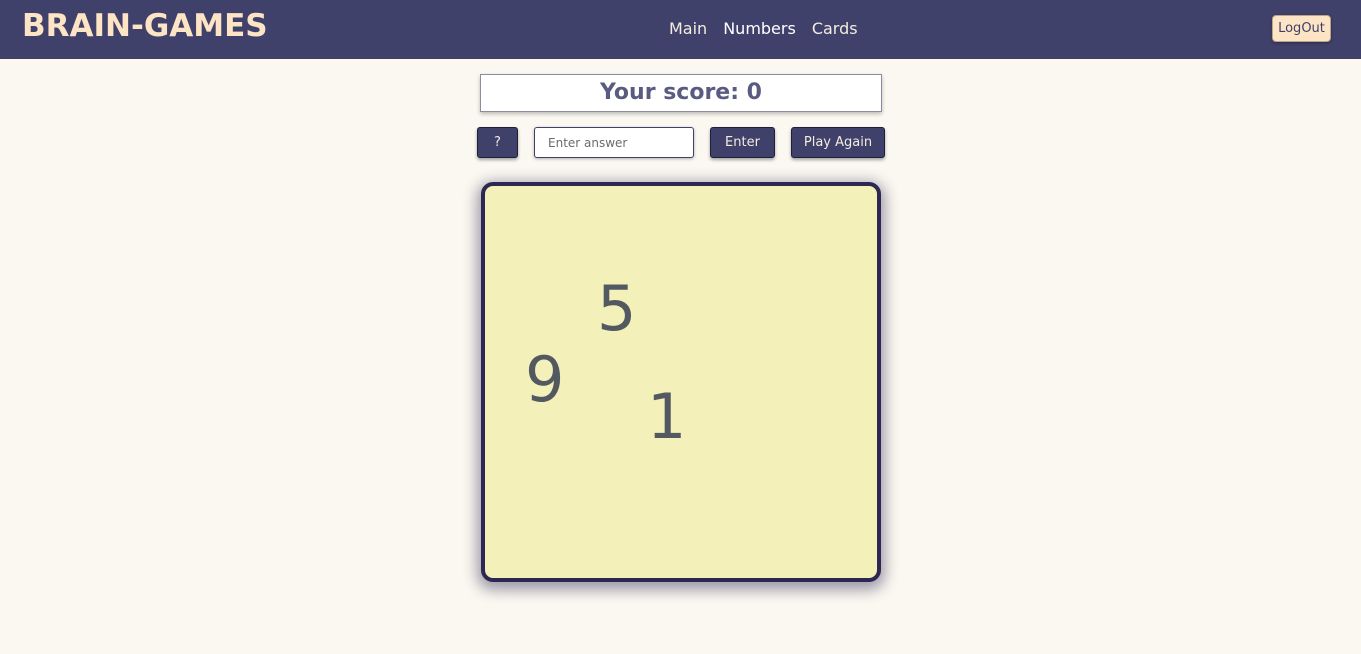 The height and width of the screenshot is (654, 1361). I want to click on score-display: Your score: 0, so click(681, 93).